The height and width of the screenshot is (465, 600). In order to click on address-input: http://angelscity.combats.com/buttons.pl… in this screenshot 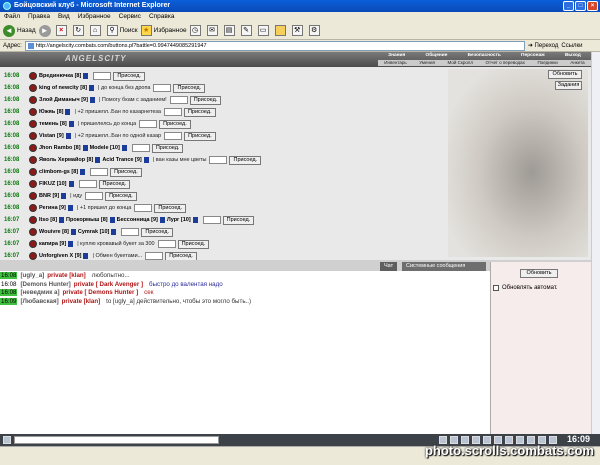, I will do `click(274, 45)`.